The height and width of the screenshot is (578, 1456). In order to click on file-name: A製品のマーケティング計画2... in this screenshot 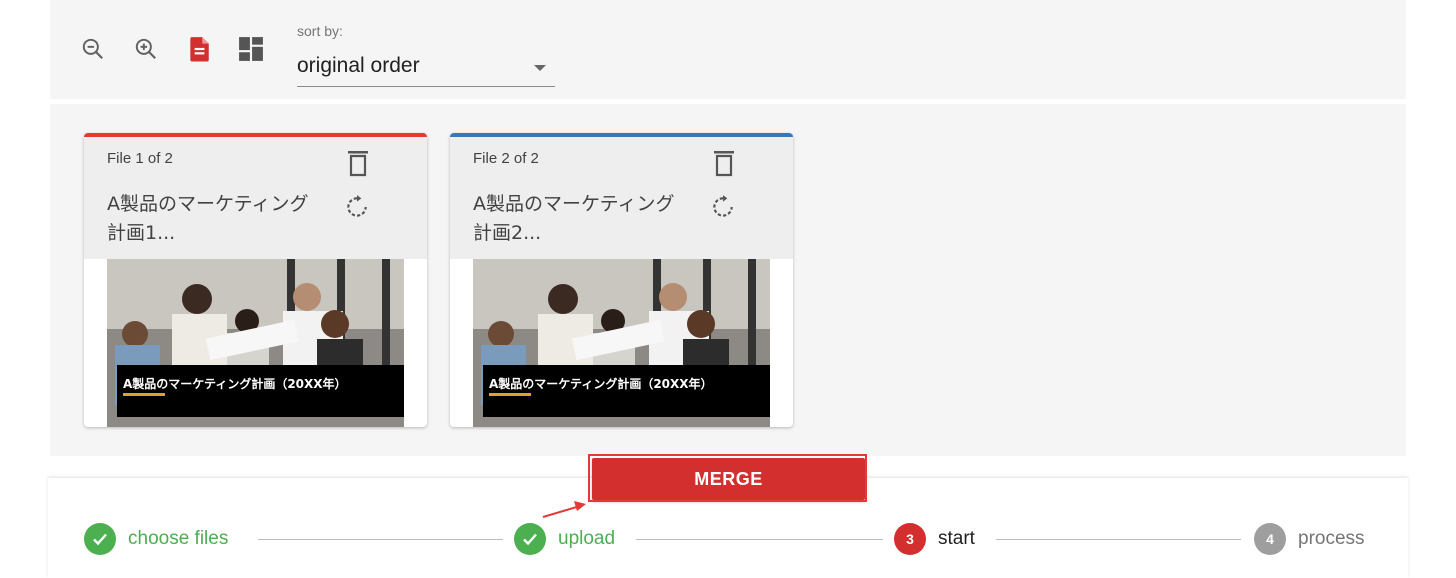, I will do `click(574, 218)`.